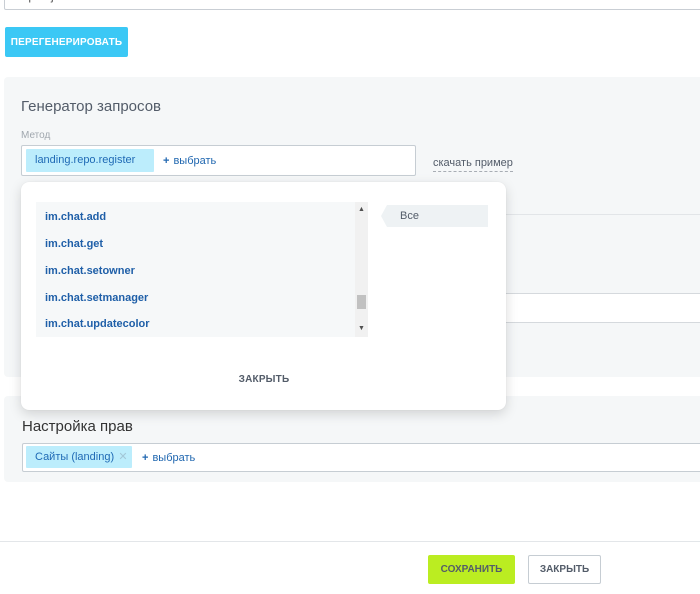  Describe the element at coordinates (602, 308) in the screenshot. I see `parameters-input` at that location.